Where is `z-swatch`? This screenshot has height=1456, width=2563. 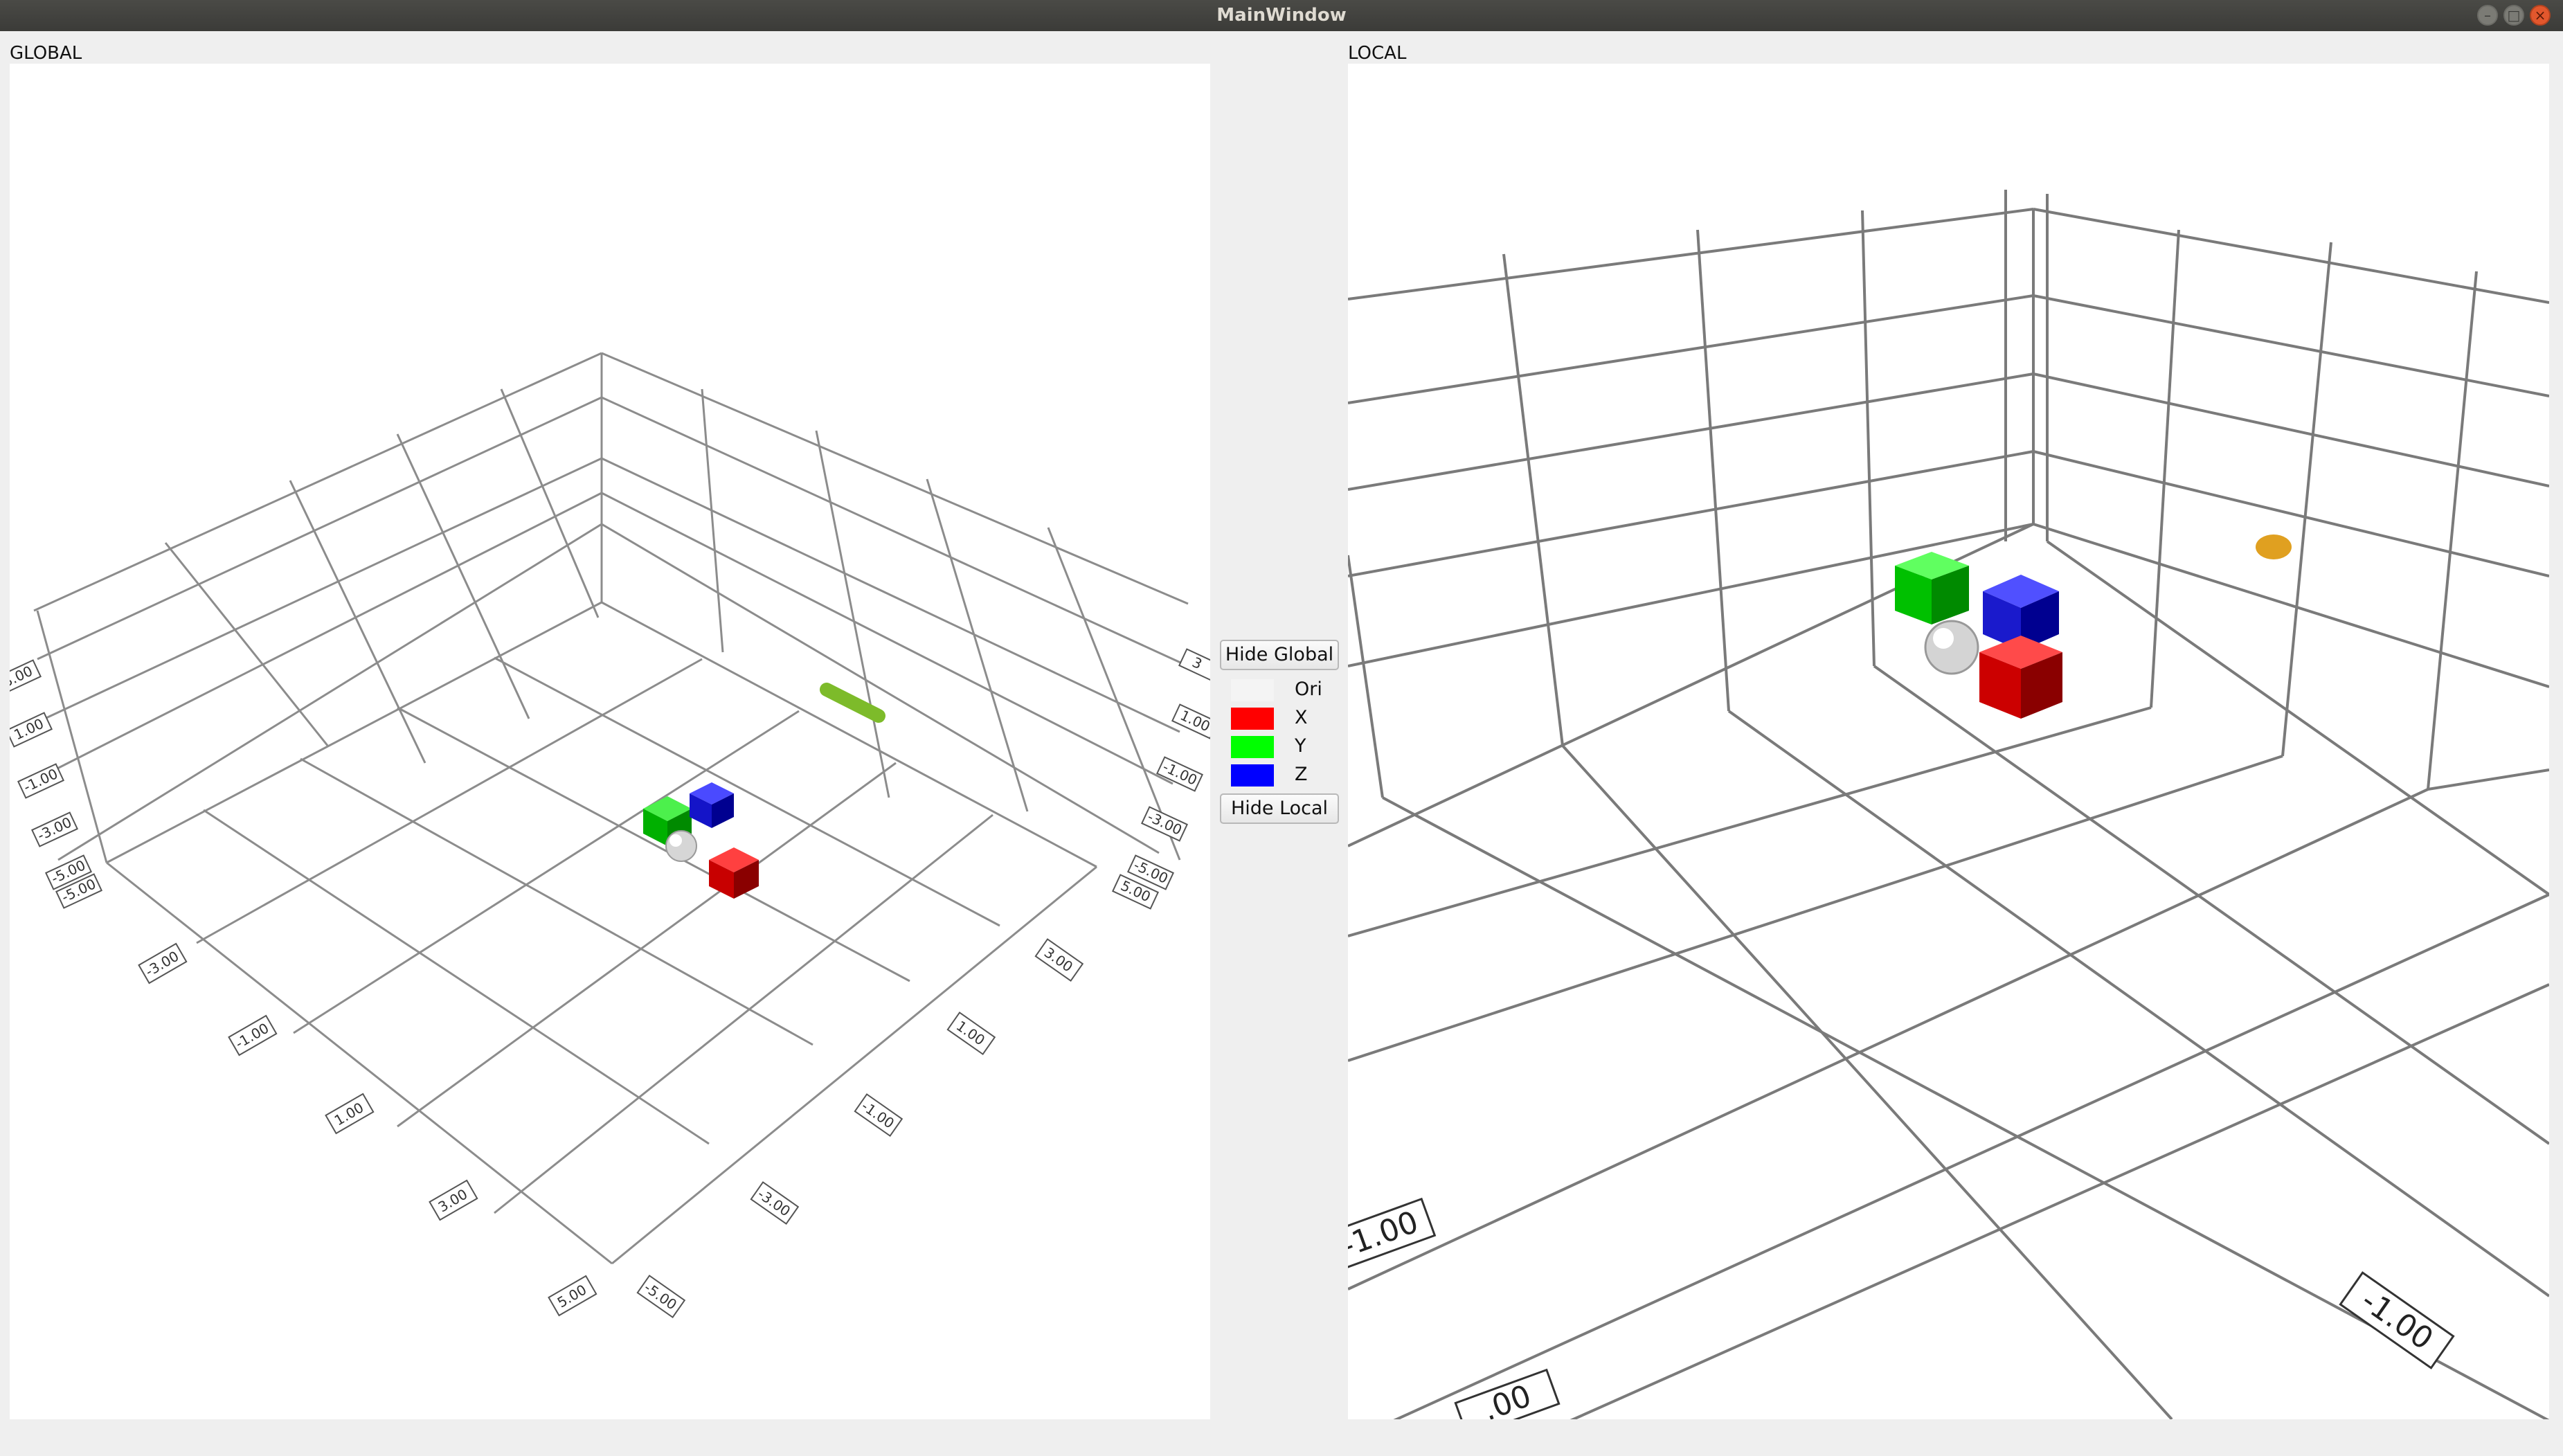 z-swatch is located at coordinates (1252, 776).